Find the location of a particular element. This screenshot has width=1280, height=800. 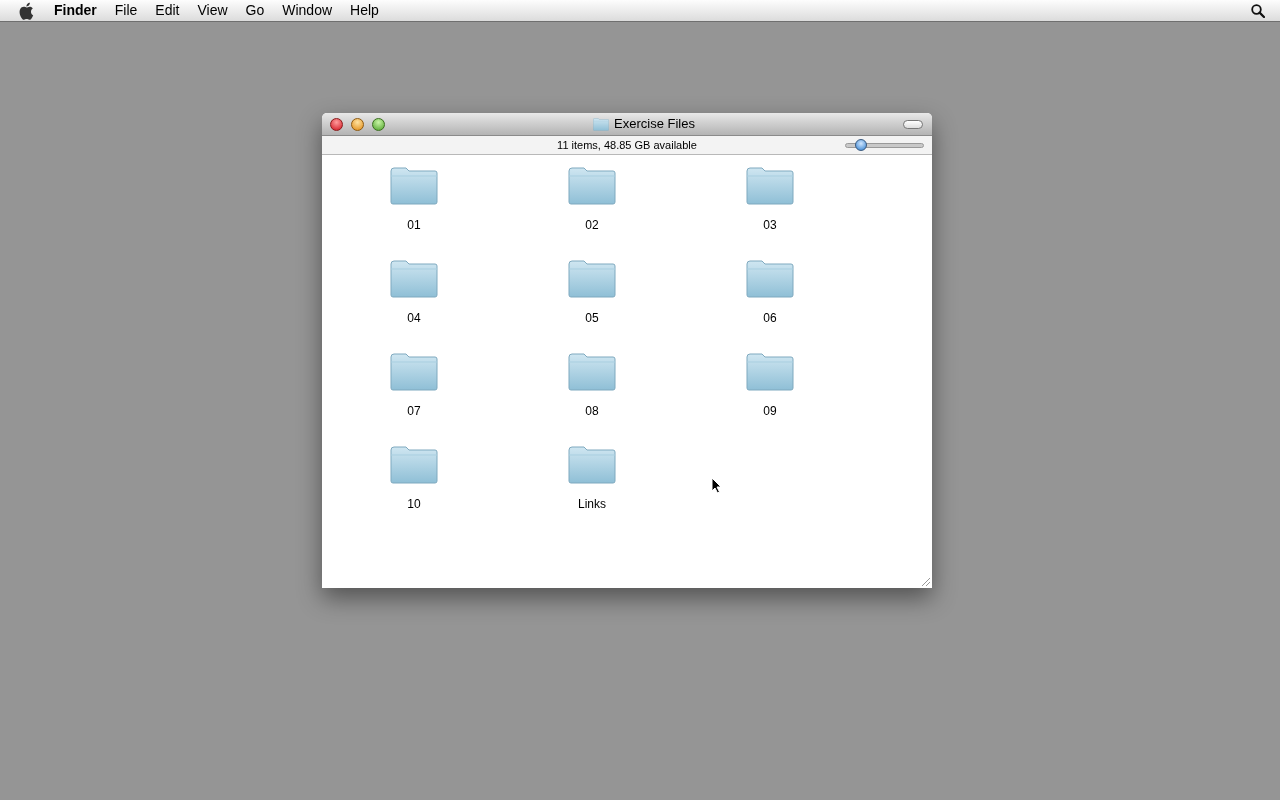

folder-name: 03 is located at coordinates (770, 225).